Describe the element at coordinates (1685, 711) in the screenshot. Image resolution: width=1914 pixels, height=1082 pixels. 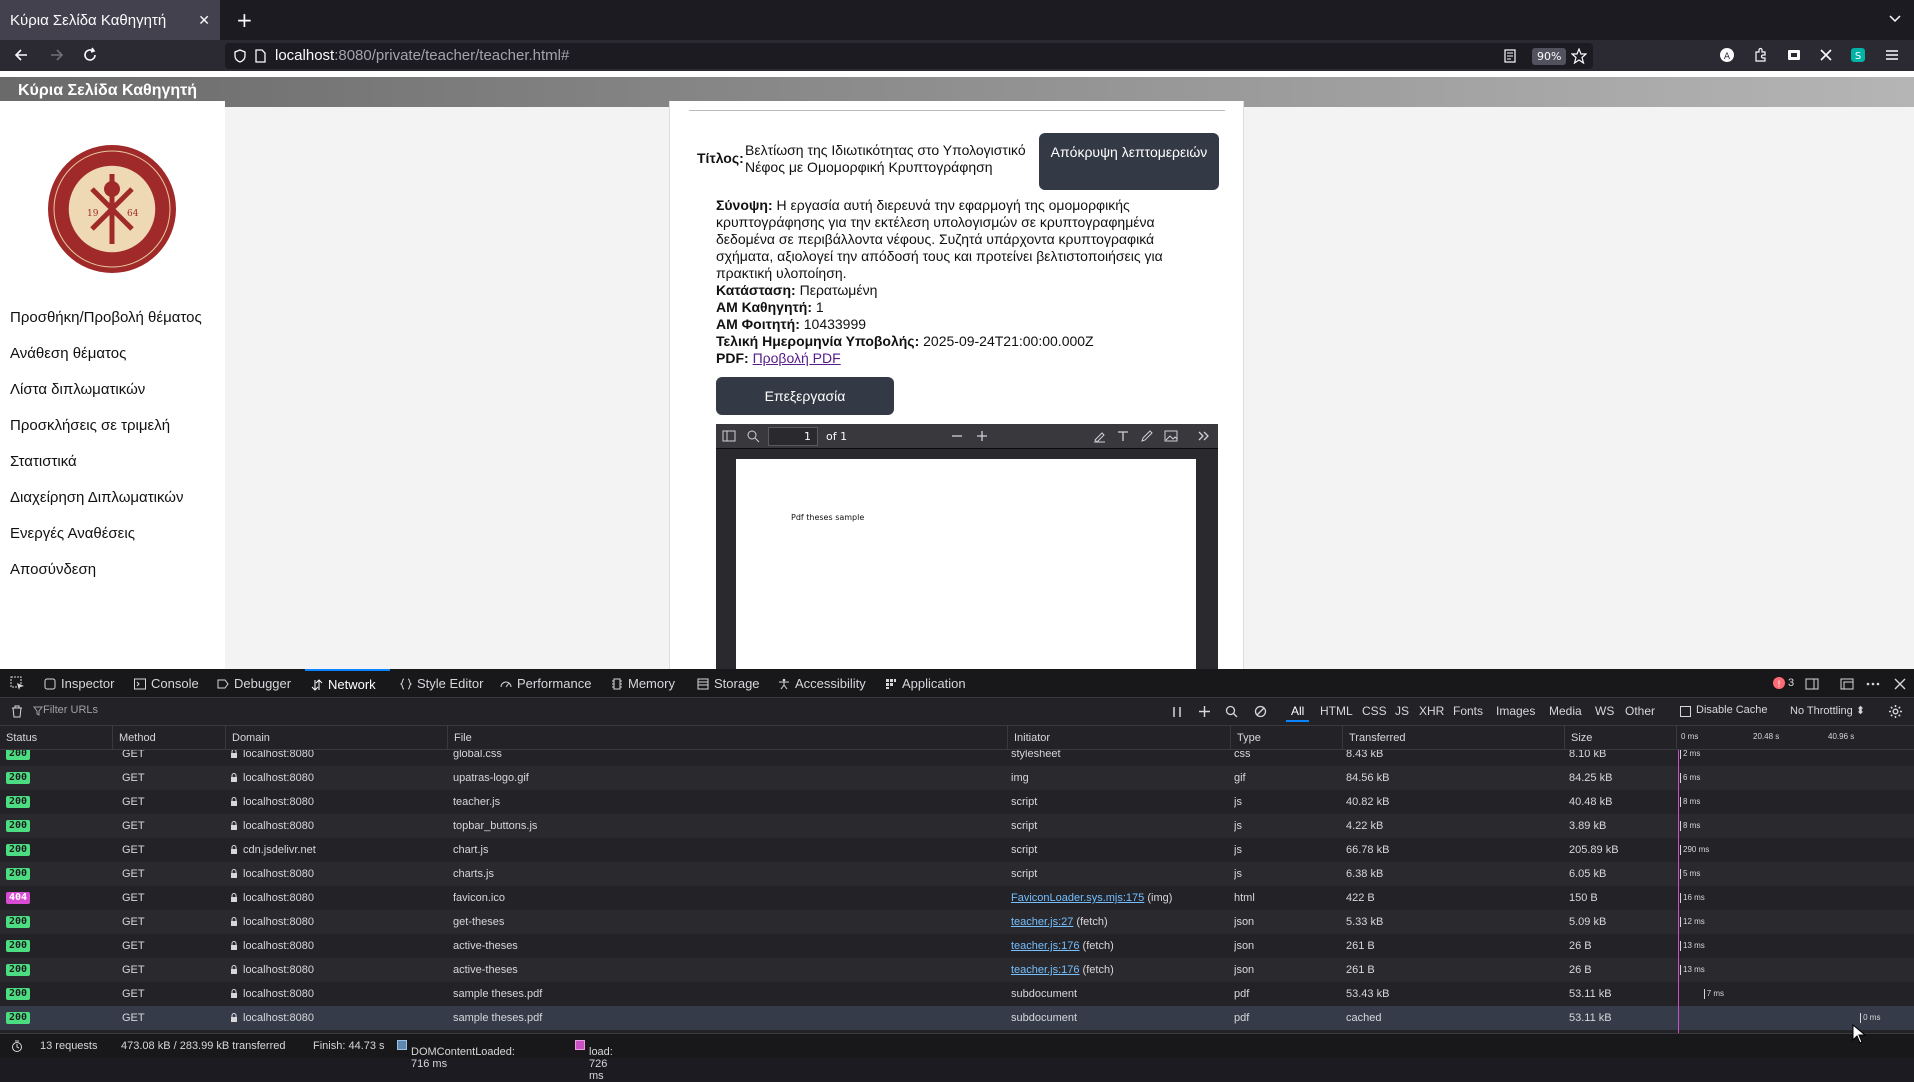
I see `disable-cache-checkbox` at that location.